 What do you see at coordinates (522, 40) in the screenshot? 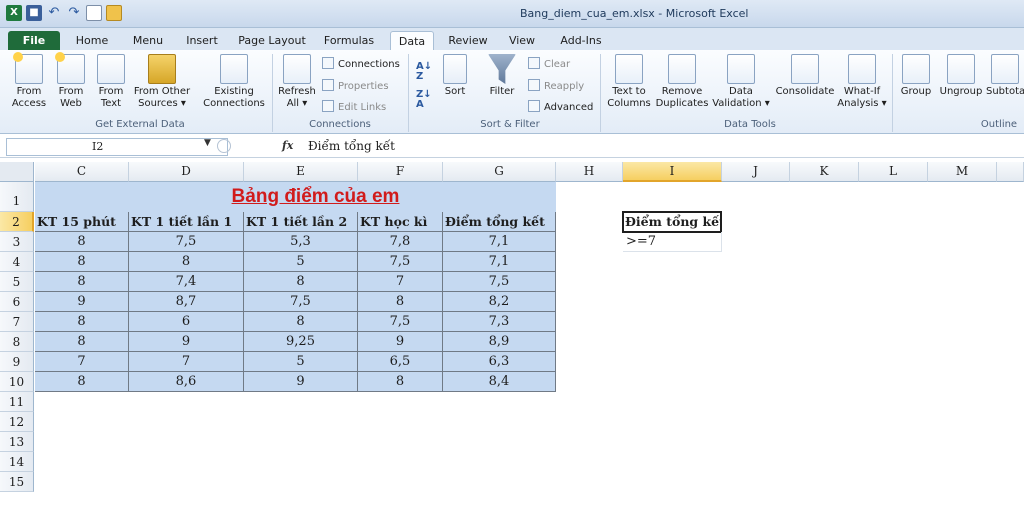
I see `tab-view: View` at bounding box center [522, 40].